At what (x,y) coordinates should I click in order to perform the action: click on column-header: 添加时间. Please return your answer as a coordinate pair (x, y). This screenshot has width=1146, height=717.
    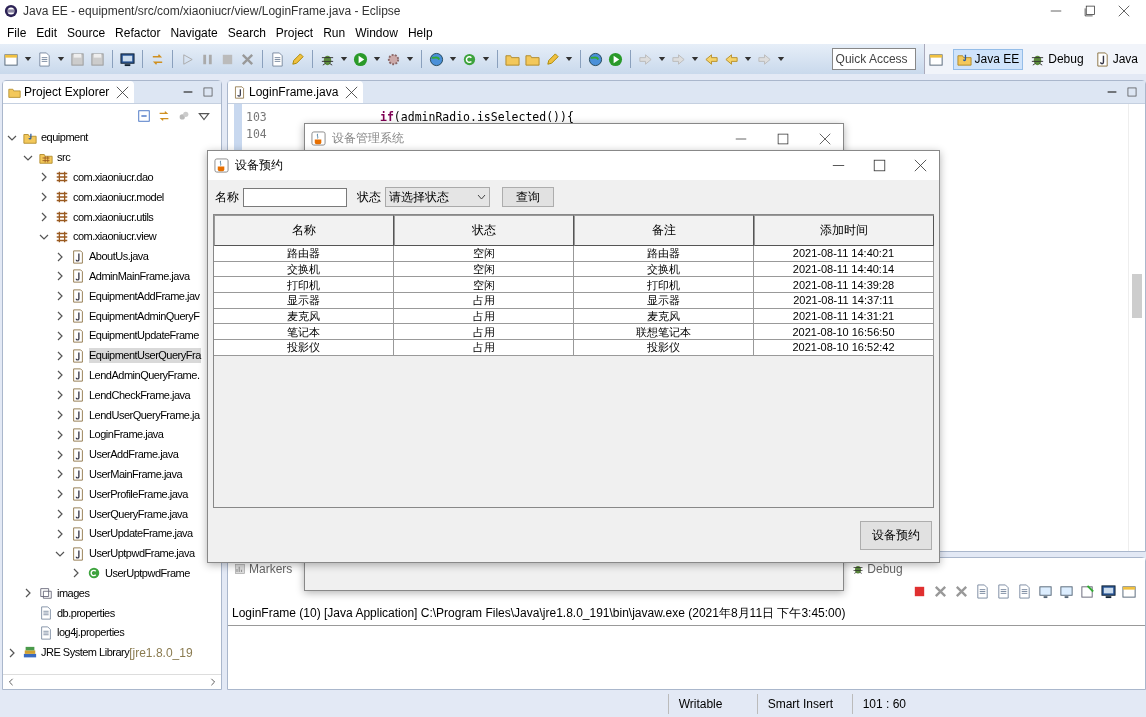
    Looking at the image, I should click on (844, 230).